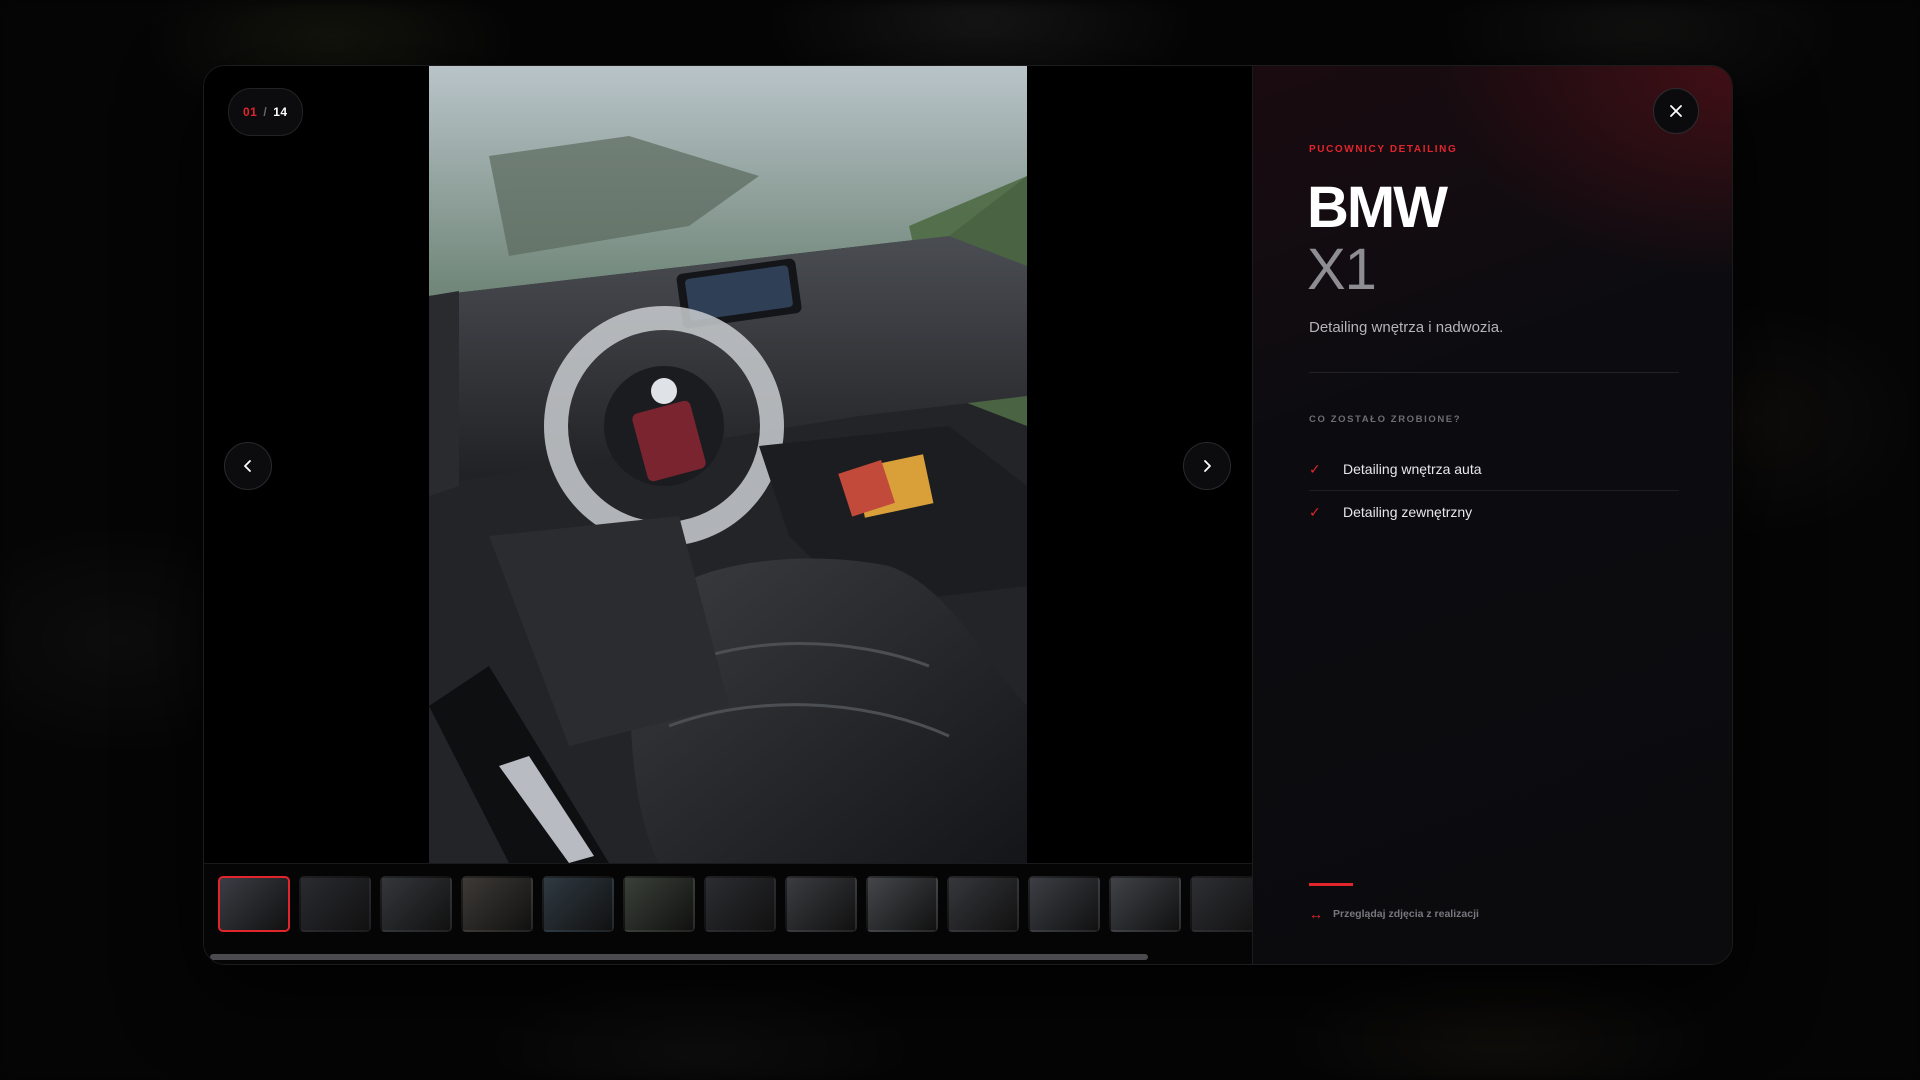 The width and height of the screenshot is (1920, 1080). What do you see at coordinates (1408, 512) in the screenshot?
I see `list-item-label: Detailing zewnętrzny` at bounding box center [1408, 512].